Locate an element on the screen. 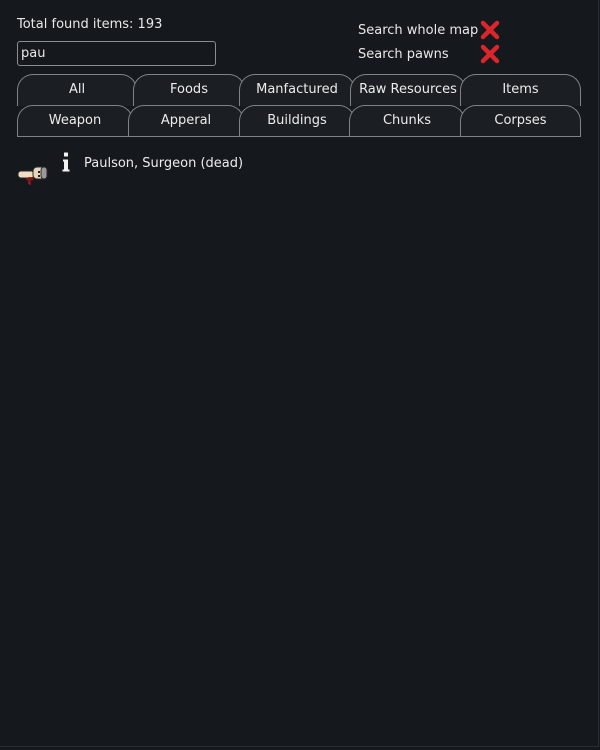 The image size is (600, 750). search-input is located at coordinates (116, 53).